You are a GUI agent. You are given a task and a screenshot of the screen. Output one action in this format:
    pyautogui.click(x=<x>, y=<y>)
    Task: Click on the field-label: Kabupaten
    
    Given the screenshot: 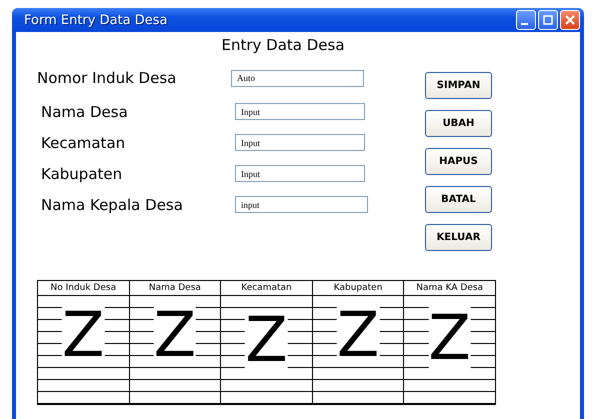 What is the action you would take?
    pyautogui.click(x=82, y=173)
    